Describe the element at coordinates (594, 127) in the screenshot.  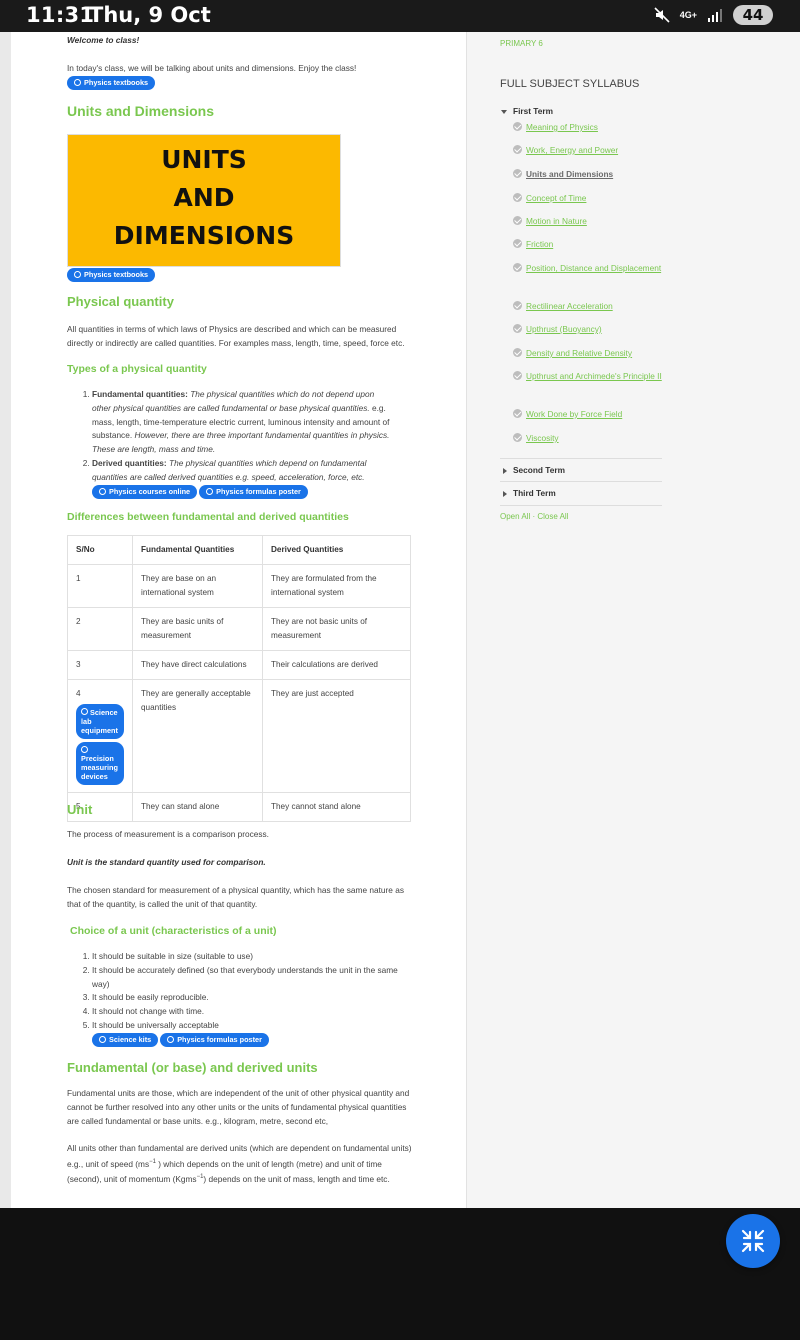
I see `sidebar-topic-link: Meaning of Physics` at that location.